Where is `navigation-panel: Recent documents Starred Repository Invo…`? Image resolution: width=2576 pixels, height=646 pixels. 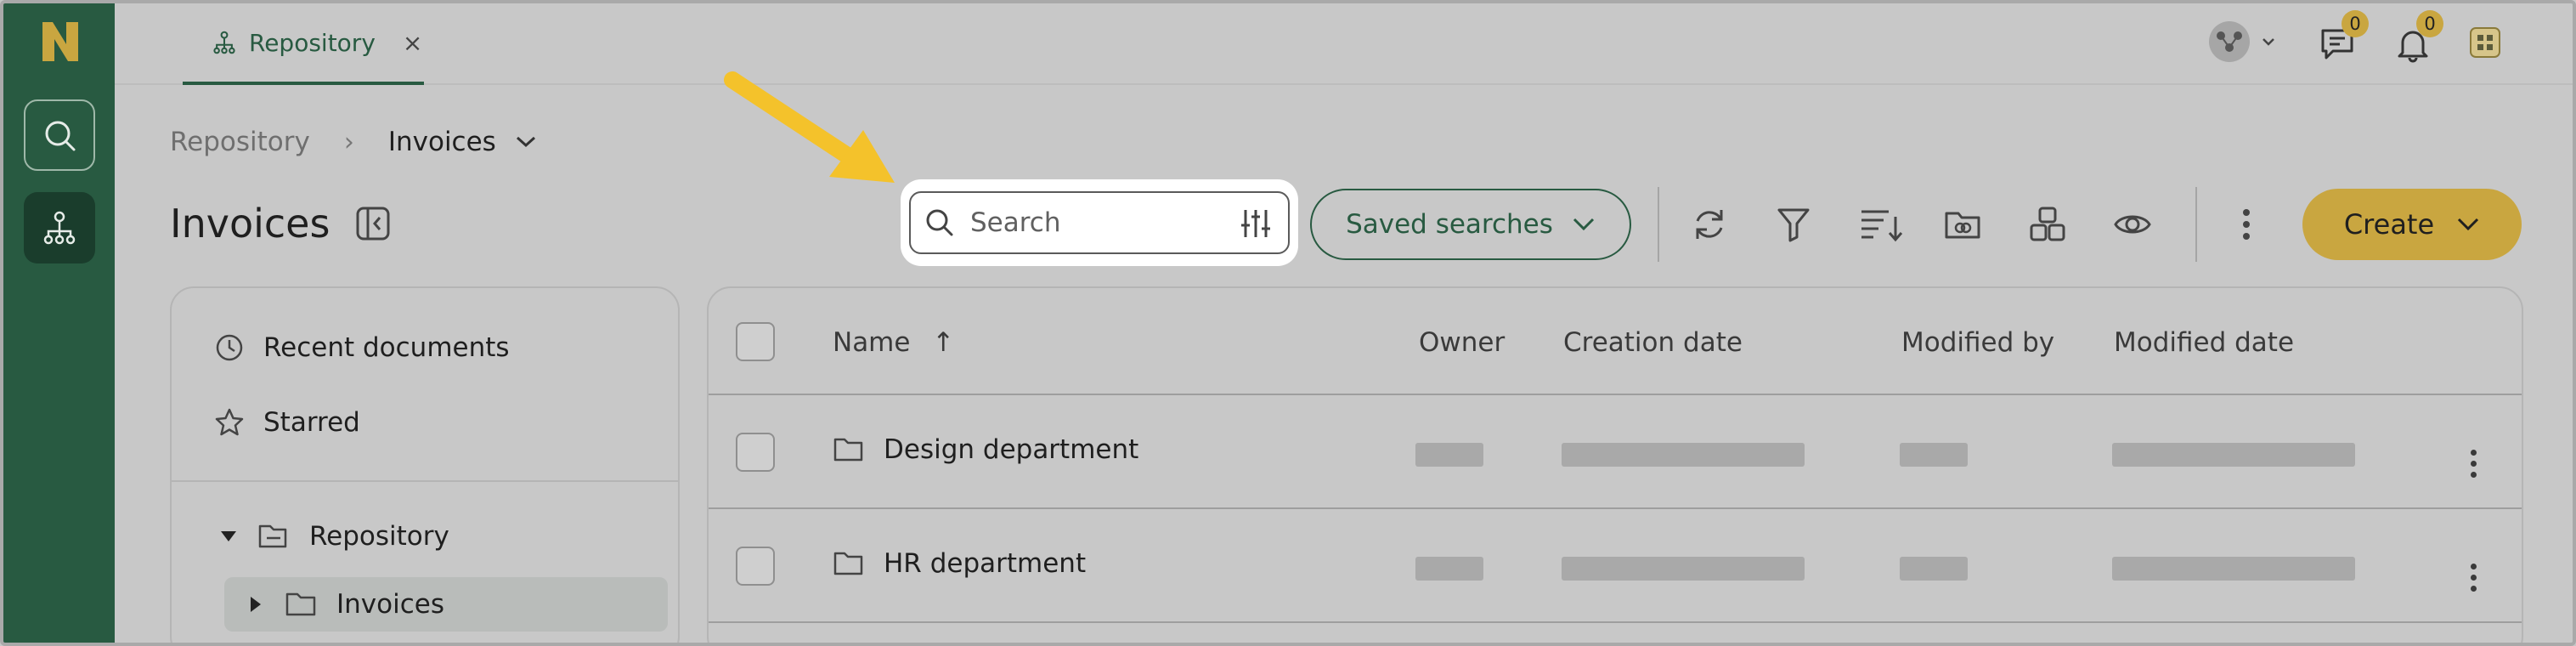
navigation-panel: Recent documents Starred Repository Invo… is located at coordinates (425, 464).